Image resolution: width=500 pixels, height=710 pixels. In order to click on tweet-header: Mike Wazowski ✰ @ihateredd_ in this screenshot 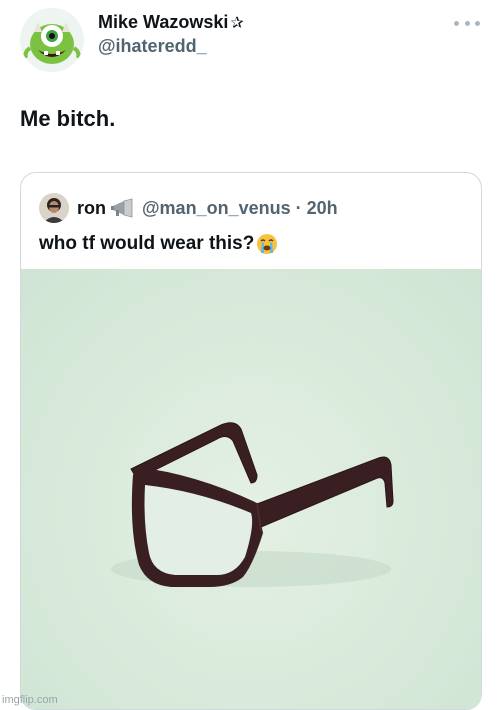, I will do `click(250, 40)`.